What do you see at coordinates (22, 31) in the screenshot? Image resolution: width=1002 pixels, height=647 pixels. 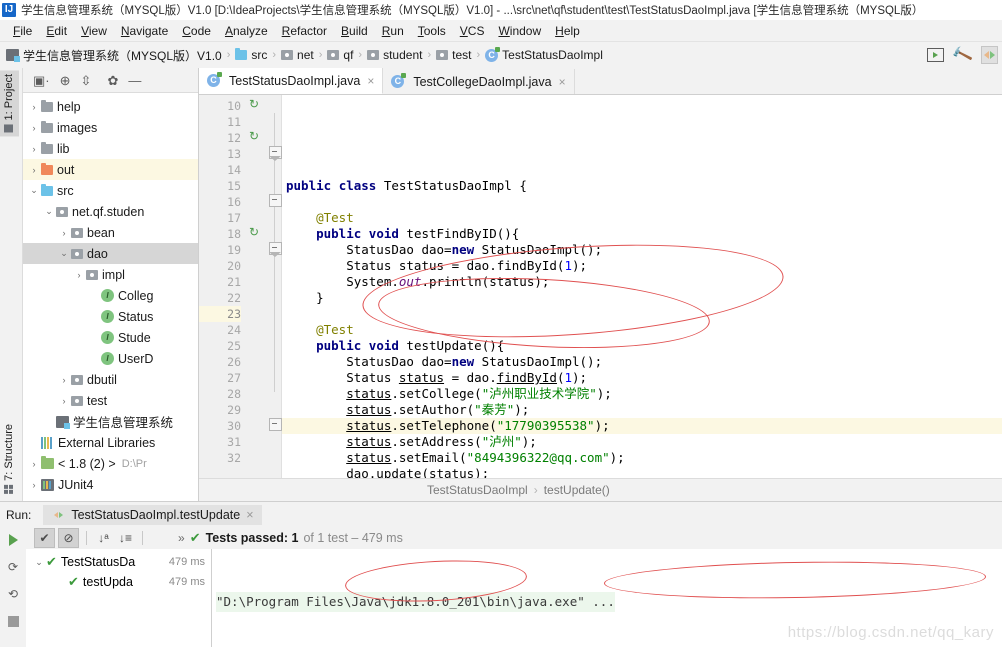 I see `menu-item-file: File` at bounding box center [22, 31].